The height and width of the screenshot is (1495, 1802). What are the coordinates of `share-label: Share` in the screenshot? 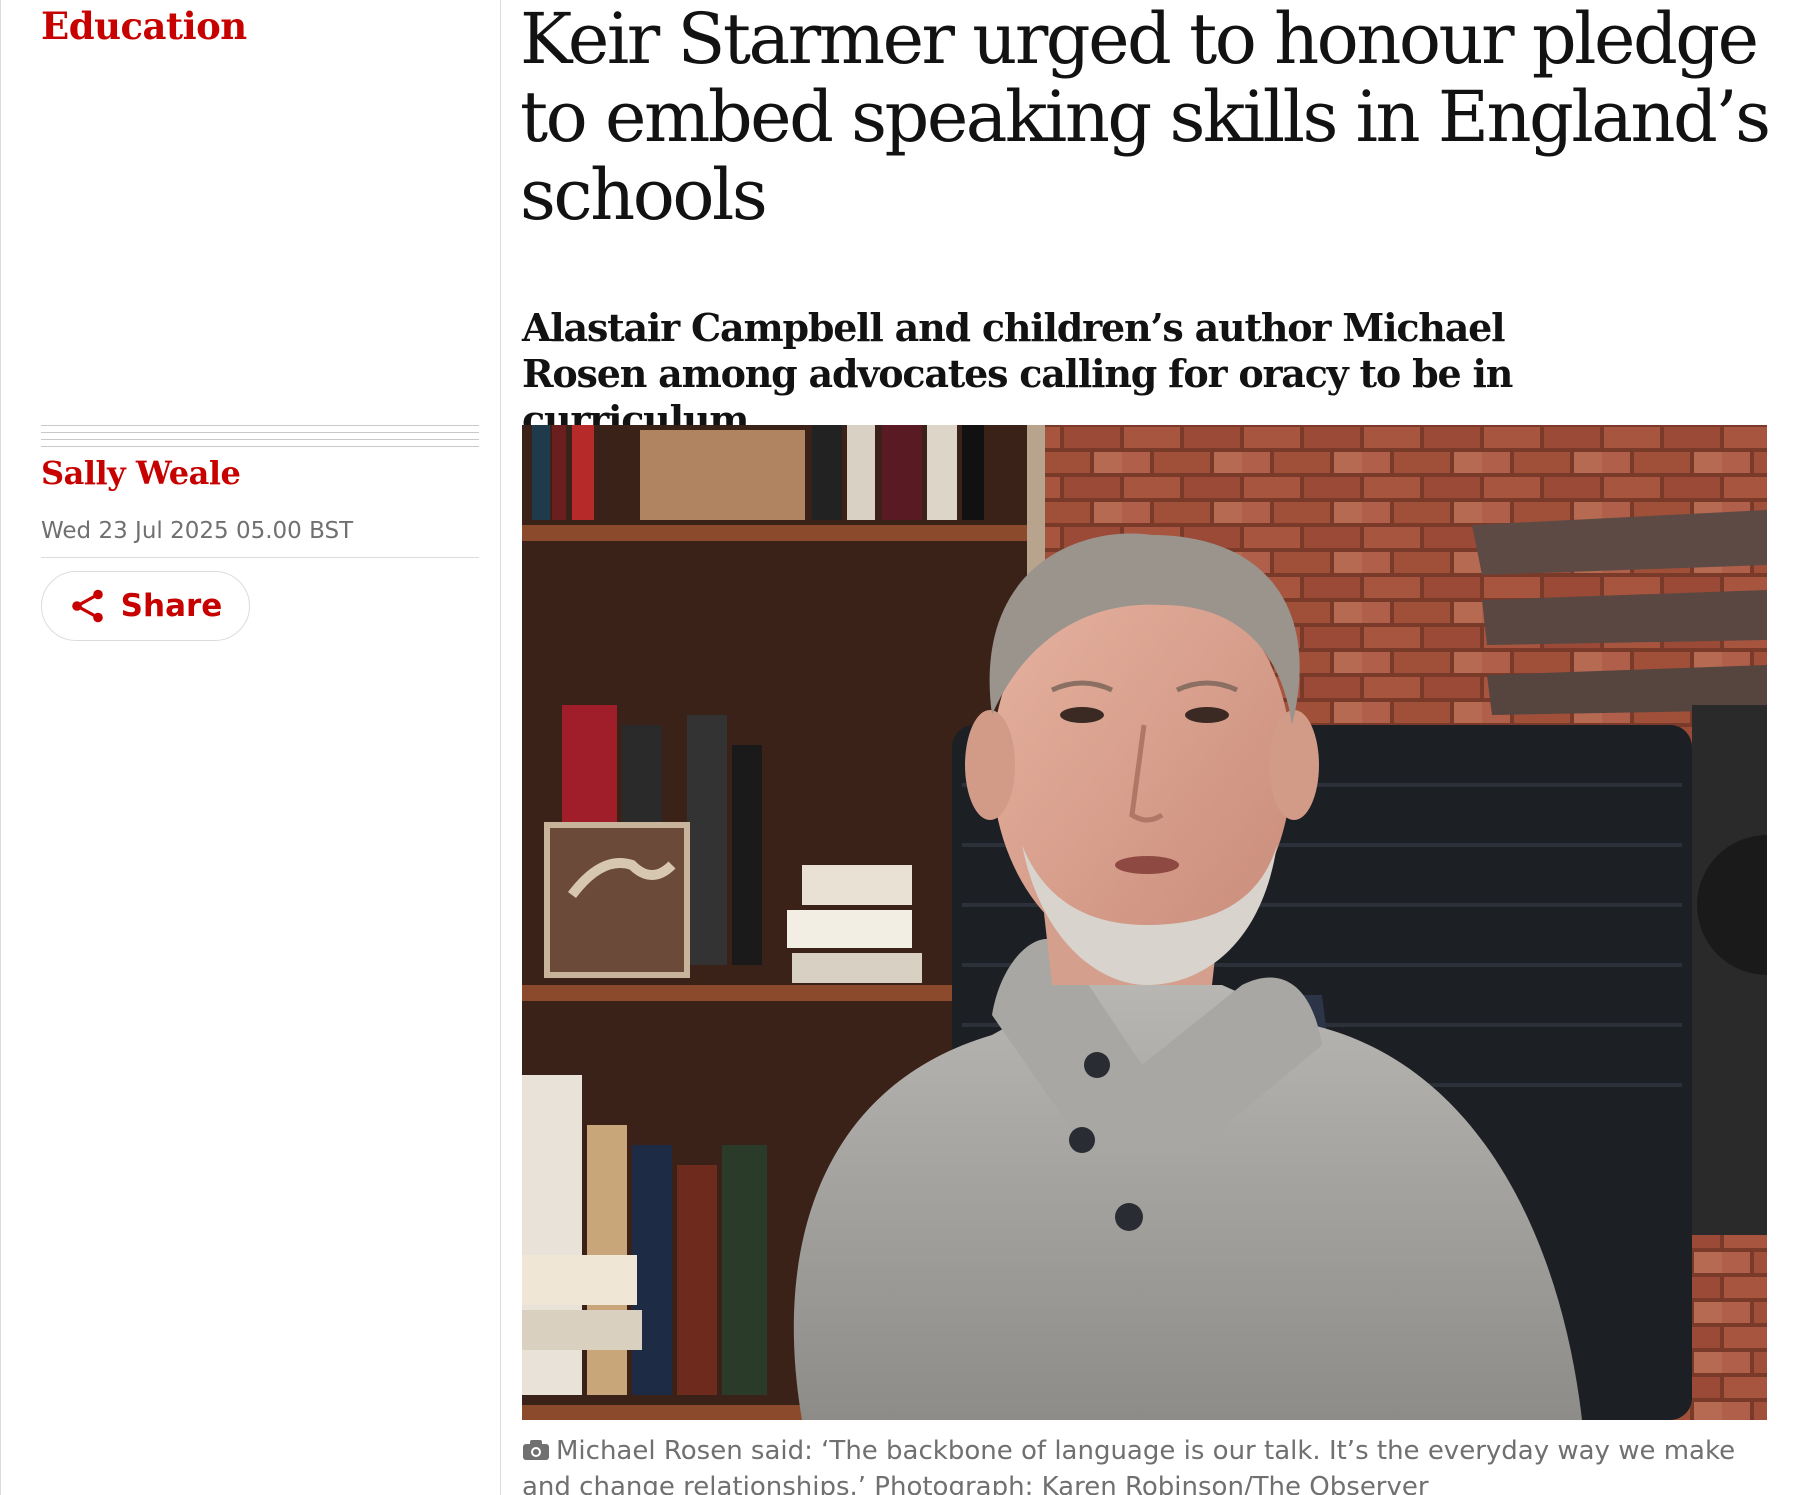 It's located at (171, 606).